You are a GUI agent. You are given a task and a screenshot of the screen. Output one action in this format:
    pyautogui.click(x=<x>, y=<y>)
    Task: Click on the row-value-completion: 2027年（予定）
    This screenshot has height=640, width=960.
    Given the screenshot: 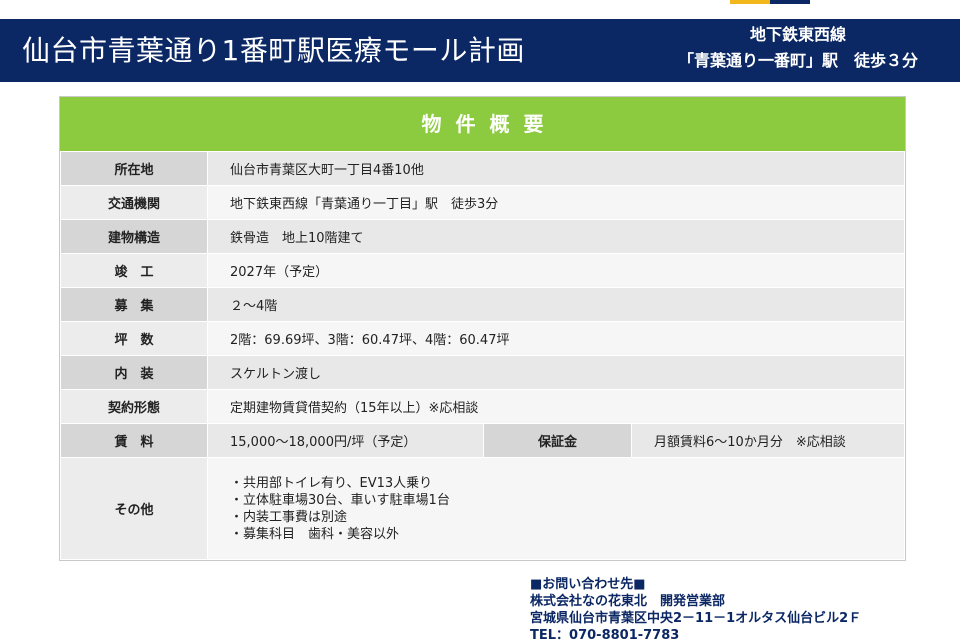 What is the action you would take?
    pyautogui.click(x=556, y=270)
    